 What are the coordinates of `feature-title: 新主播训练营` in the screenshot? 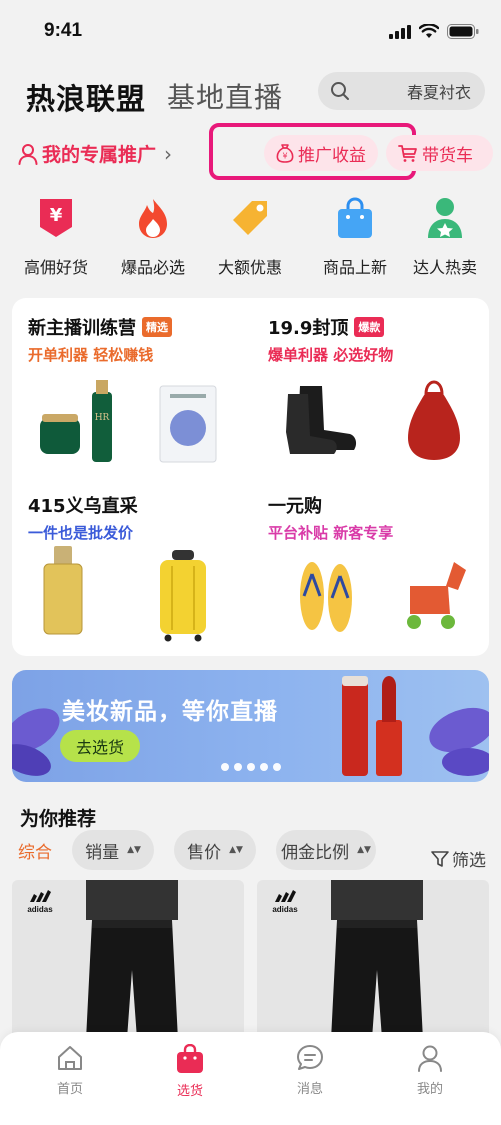 It's located at (82, 328).